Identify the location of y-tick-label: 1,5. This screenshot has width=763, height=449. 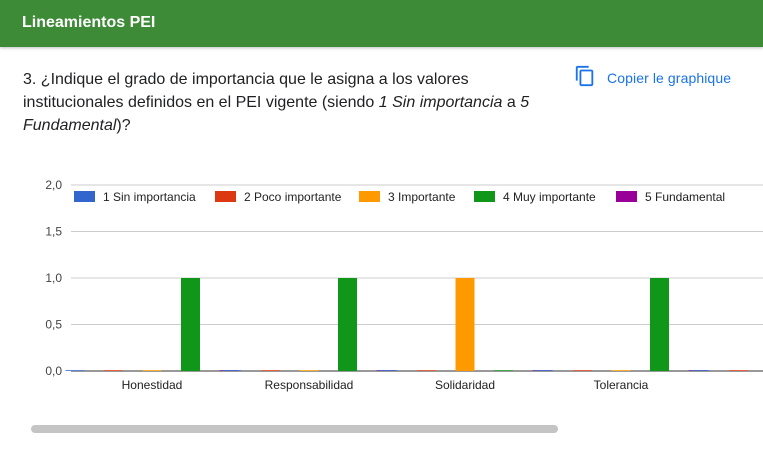
(53, 232).